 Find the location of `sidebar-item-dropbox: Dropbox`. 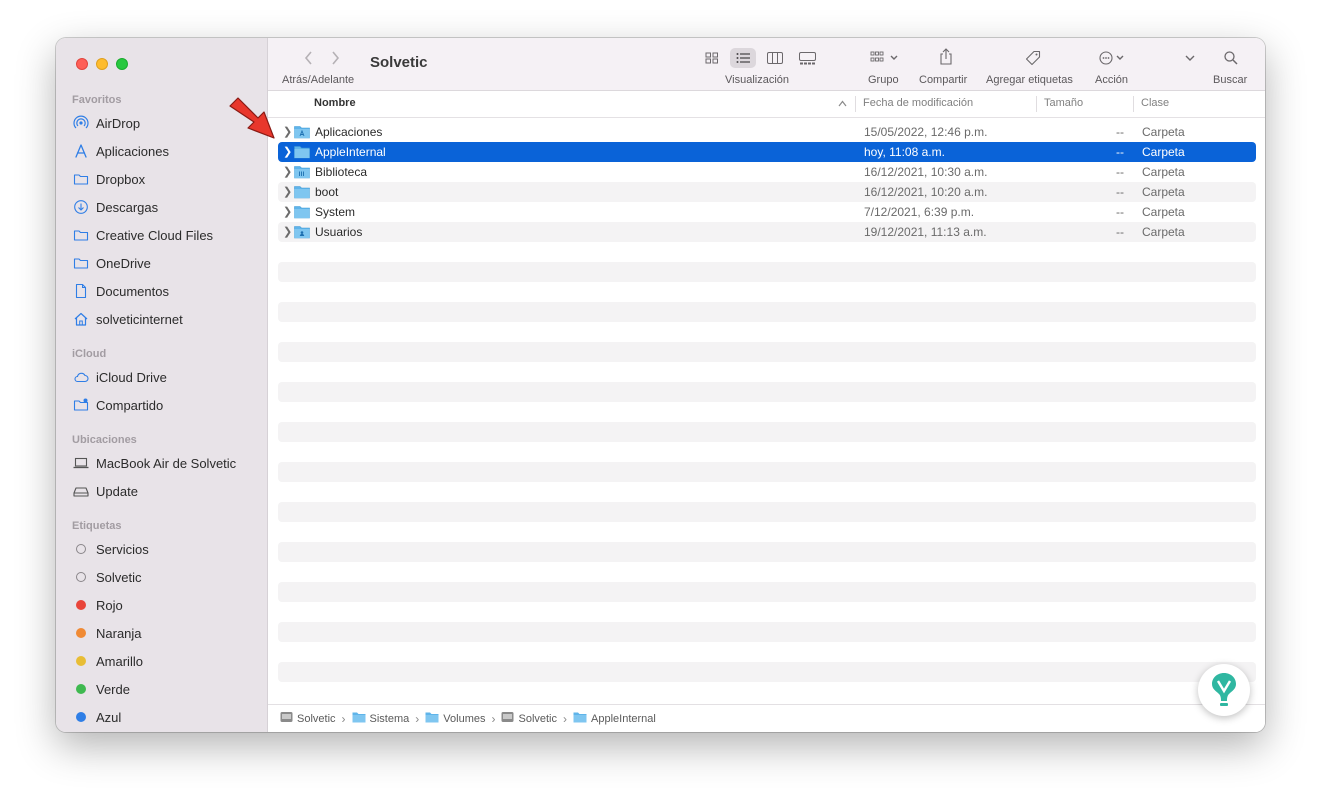

sidebar-item-dropbox: Dropbox is located at coordinates (167, 179).